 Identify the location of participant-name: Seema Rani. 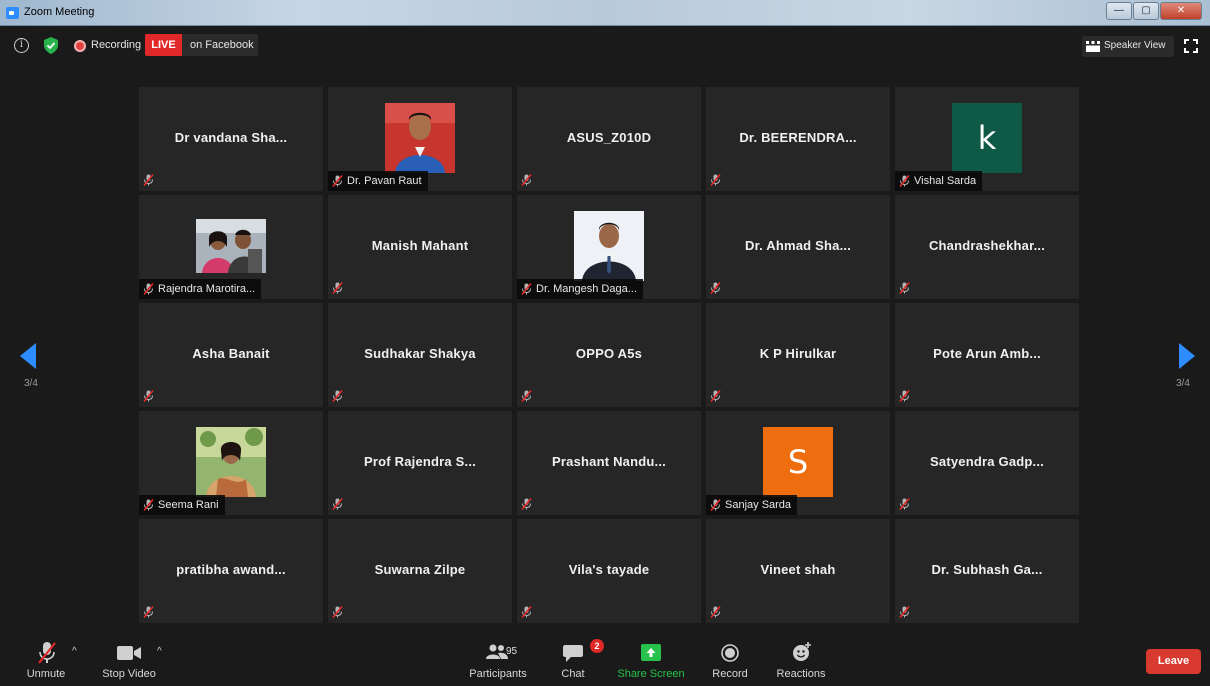
(188, 505).